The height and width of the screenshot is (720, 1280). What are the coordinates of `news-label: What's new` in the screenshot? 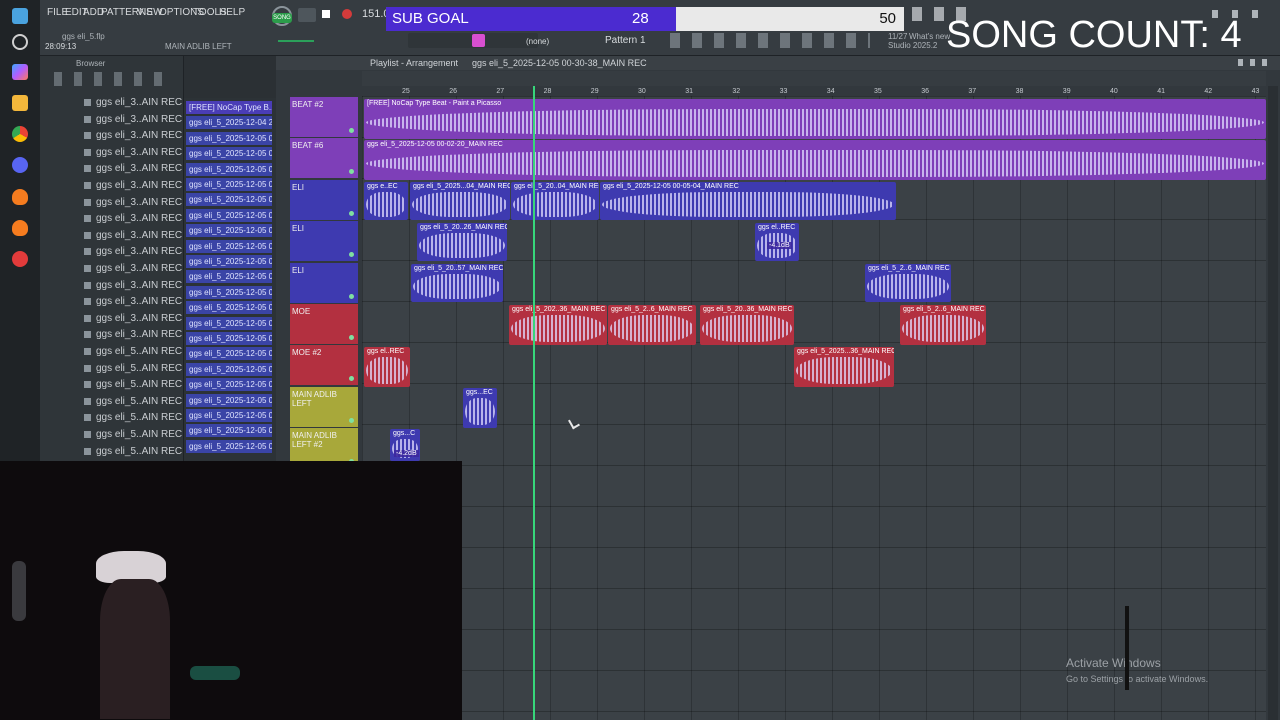 It's located at (929, 36).